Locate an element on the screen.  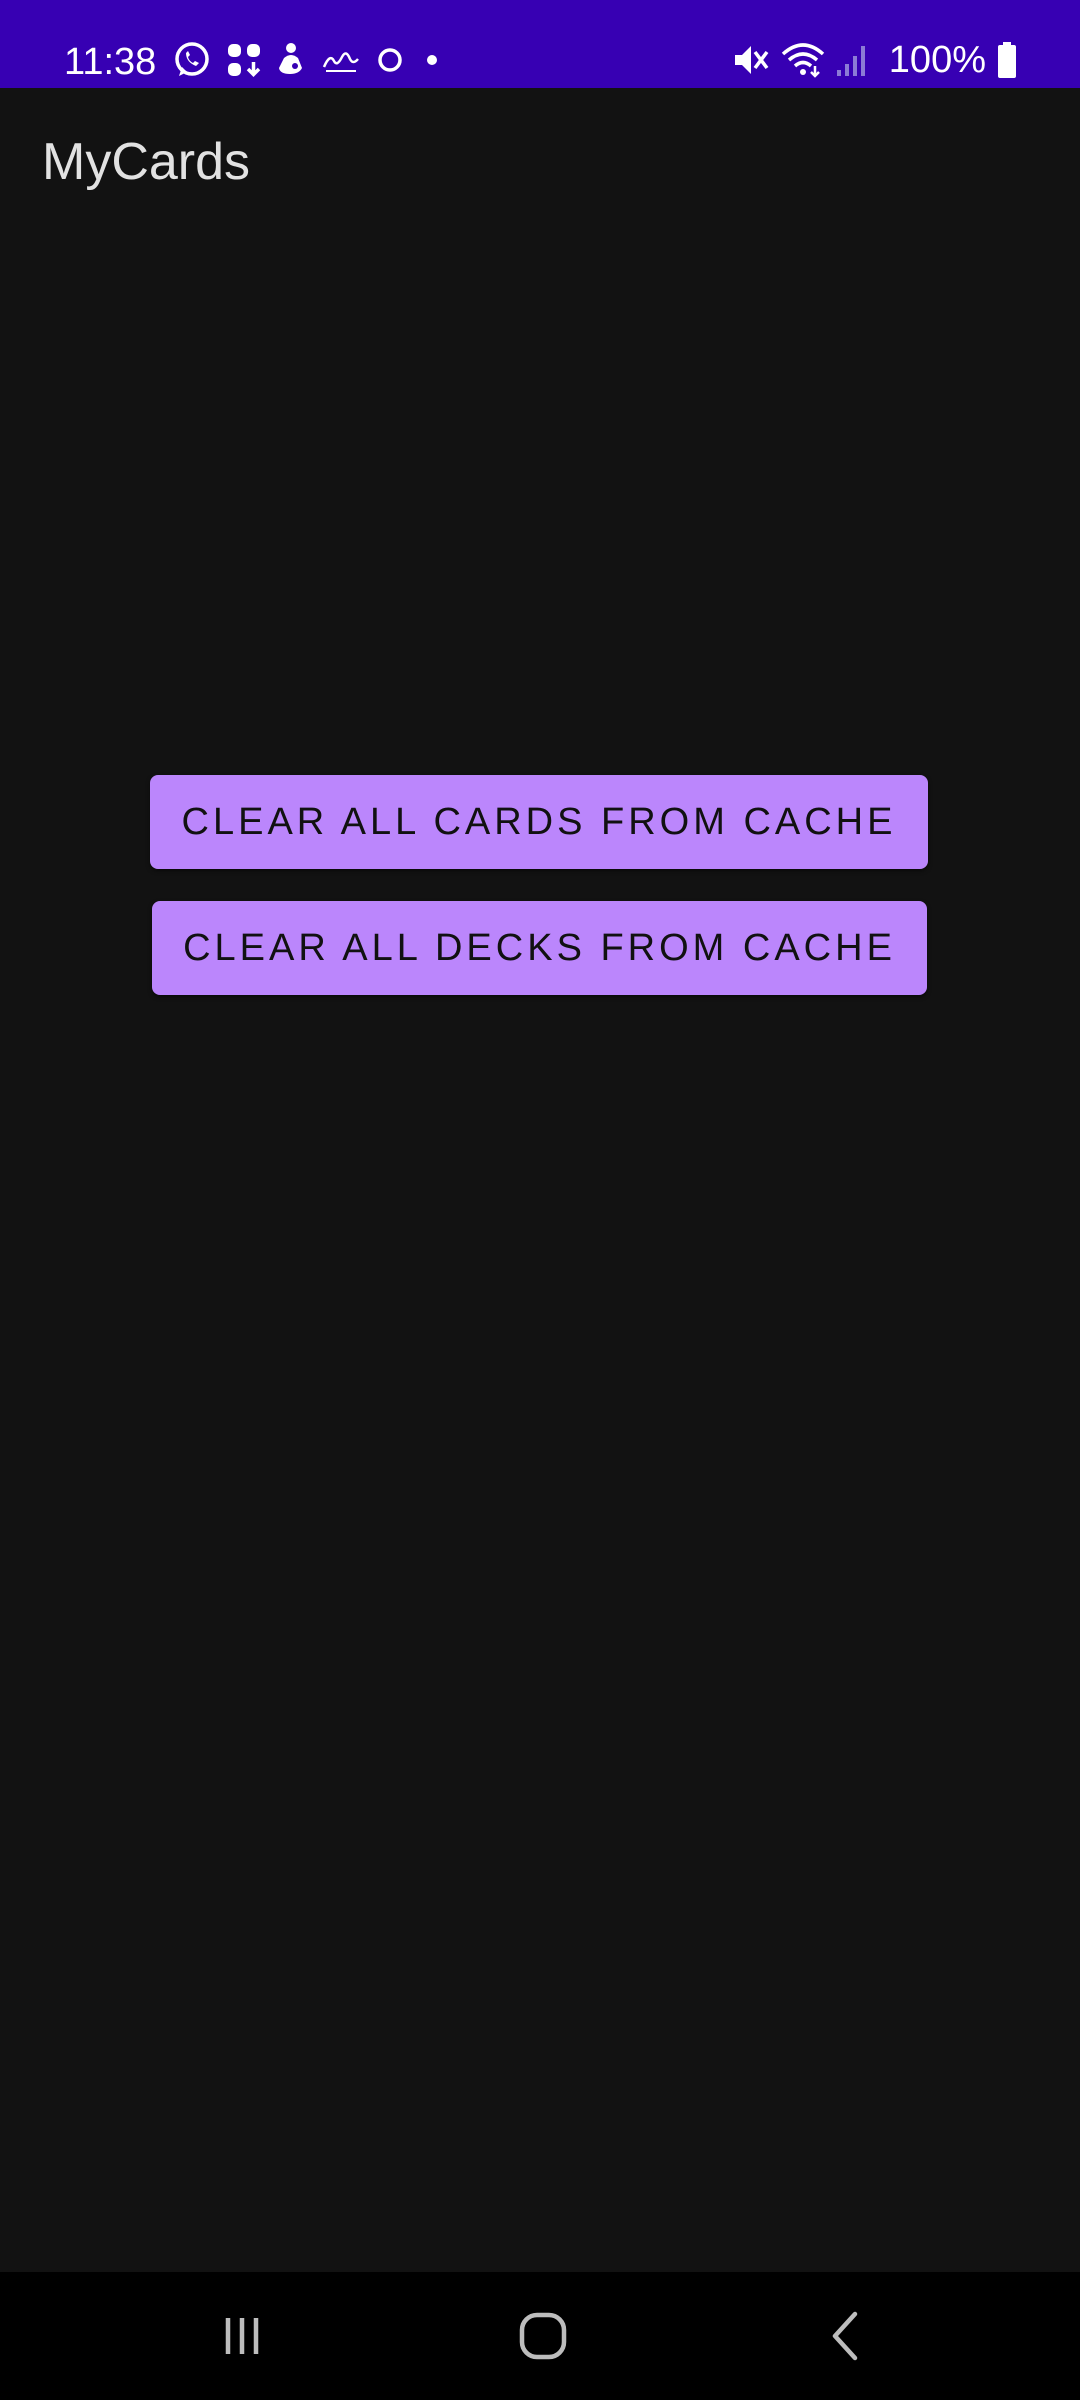
app-bar: MyCards is located at coordinates (540, 162).